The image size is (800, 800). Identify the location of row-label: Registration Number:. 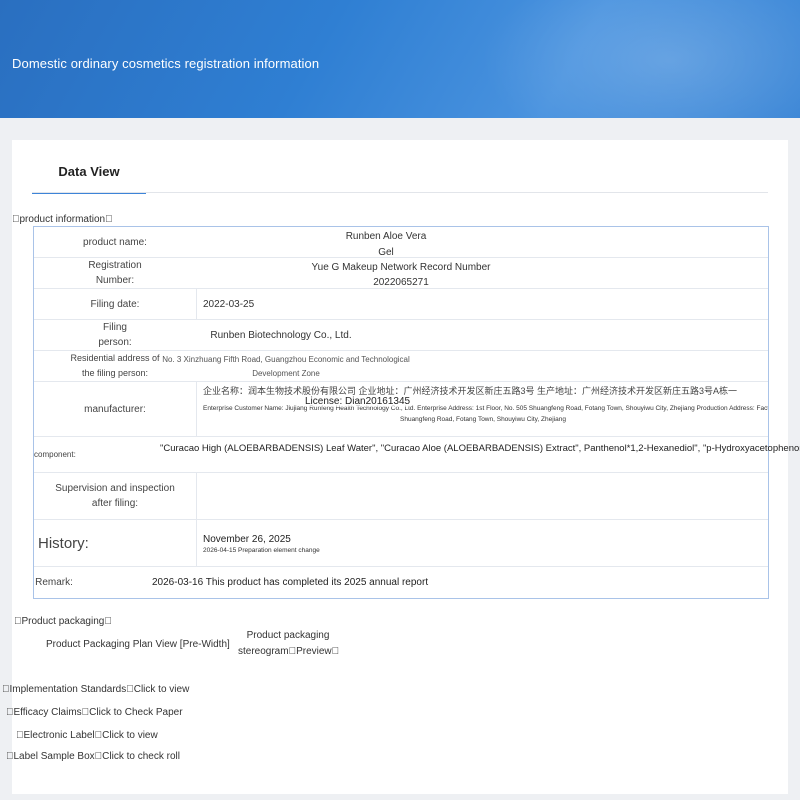
(115, 273).